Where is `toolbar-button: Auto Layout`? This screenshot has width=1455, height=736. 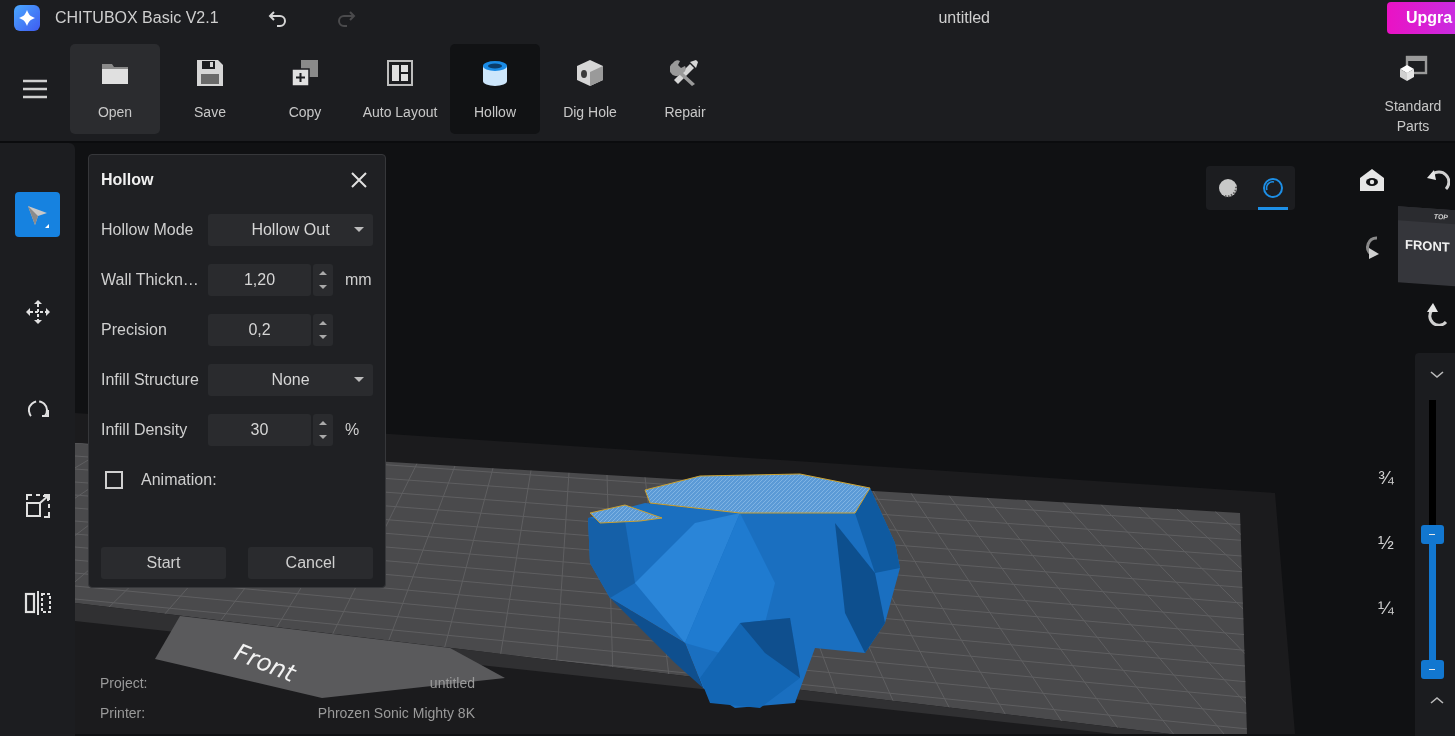
toolbar-button: Auto Layout is located at coordinates (400, 88).